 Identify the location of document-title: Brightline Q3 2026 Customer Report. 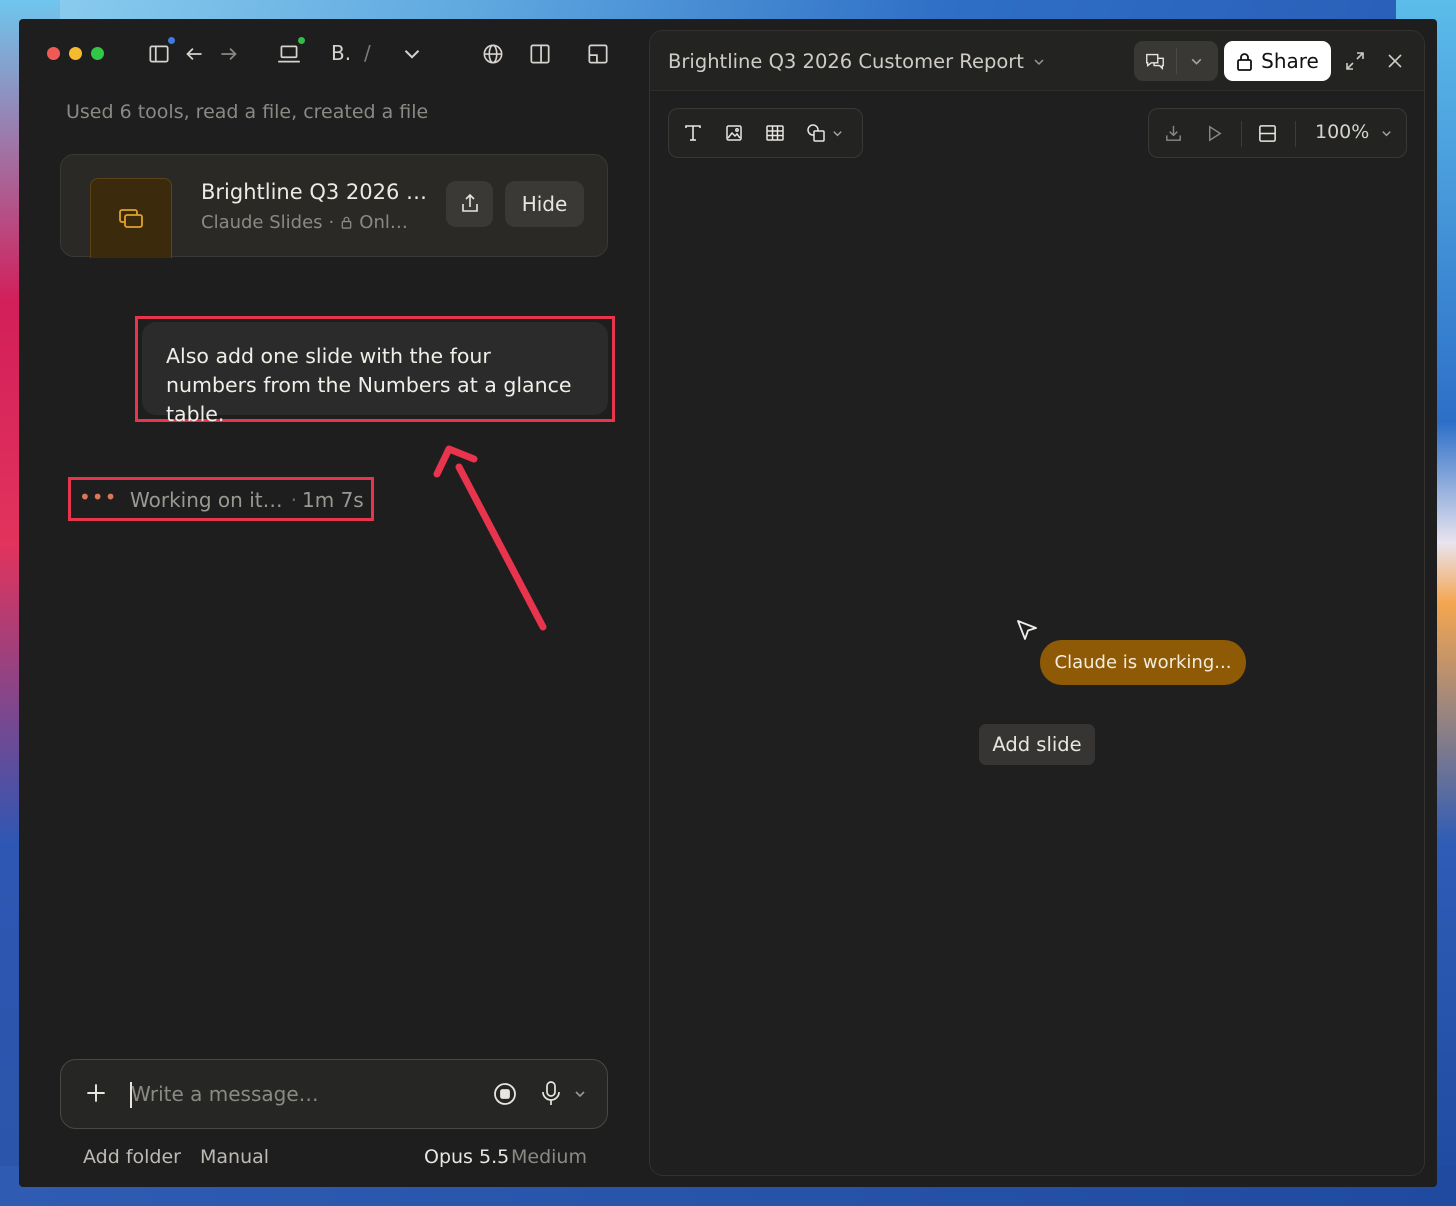
(846, 61).